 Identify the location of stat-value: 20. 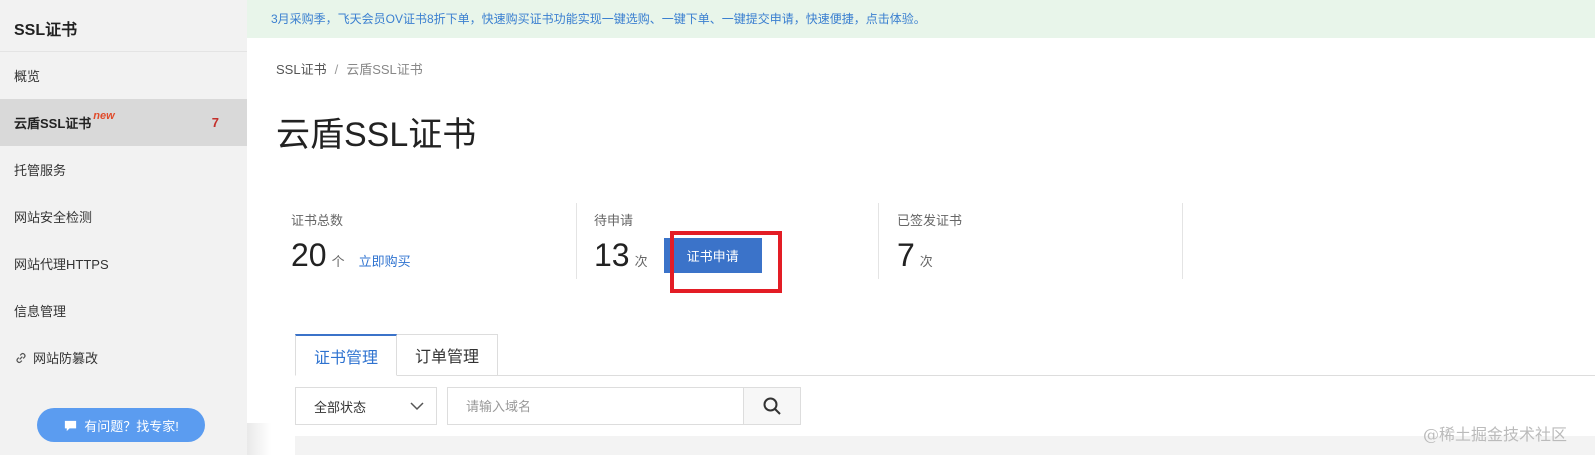
(309, 255).